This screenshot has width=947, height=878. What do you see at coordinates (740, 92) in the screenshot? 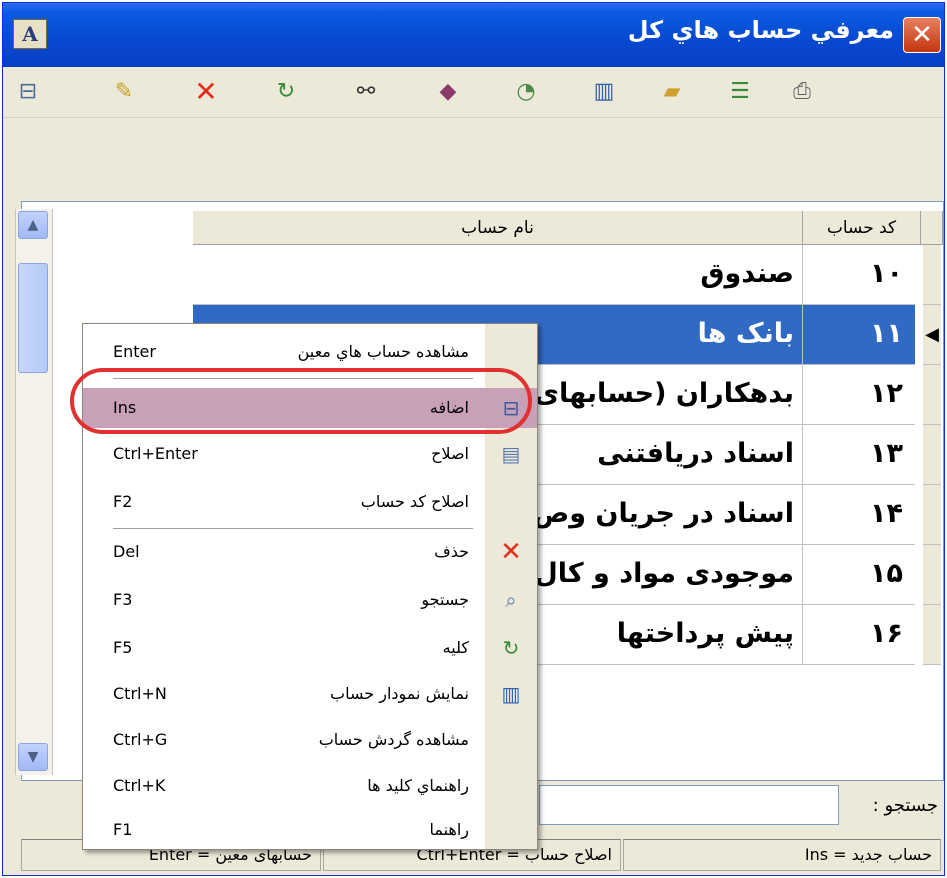
I see `list-icon: ☰` at bounding box center [740, 92].